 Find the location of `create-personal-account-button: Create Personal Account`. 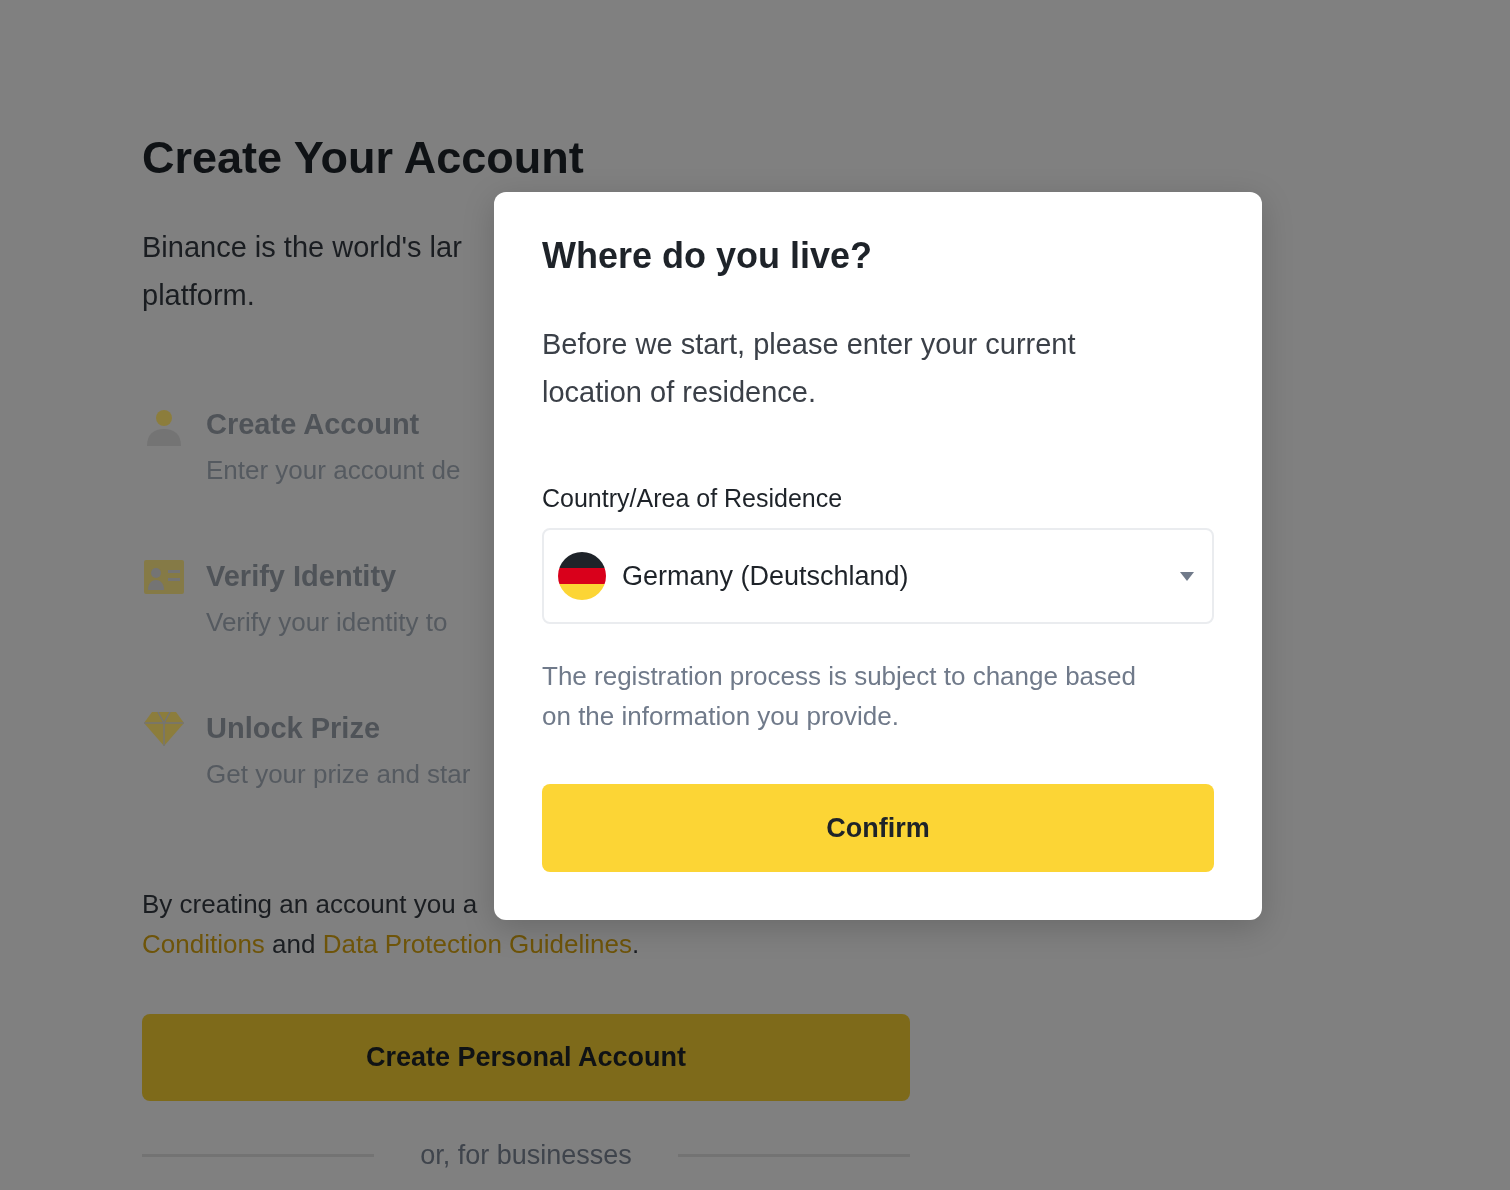

create-personal-account-button: Create Personal Account is located at coordinates (526, 1057).